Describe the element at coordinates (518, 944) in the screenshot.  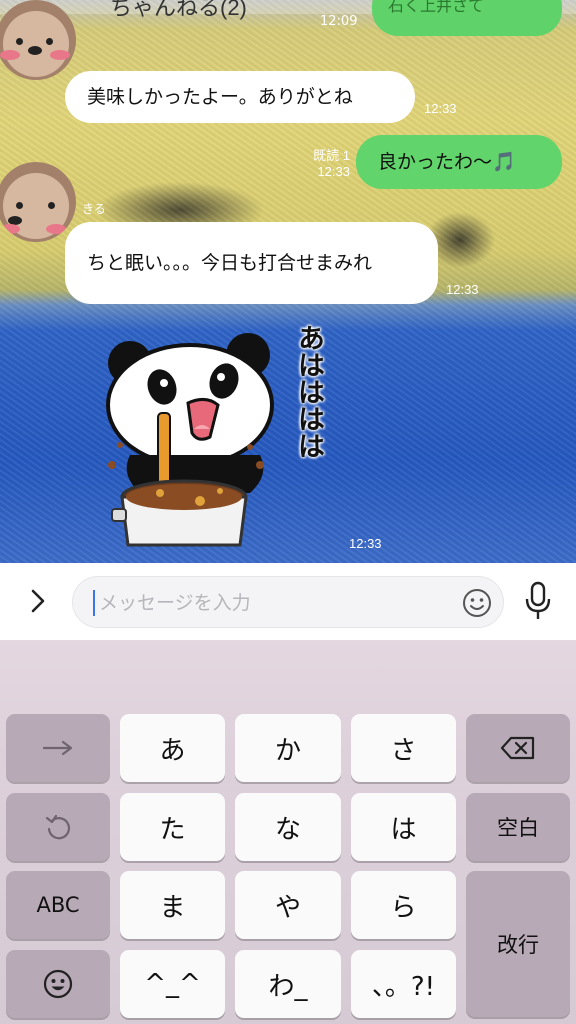
I see `enter-key: 改行` at that location.